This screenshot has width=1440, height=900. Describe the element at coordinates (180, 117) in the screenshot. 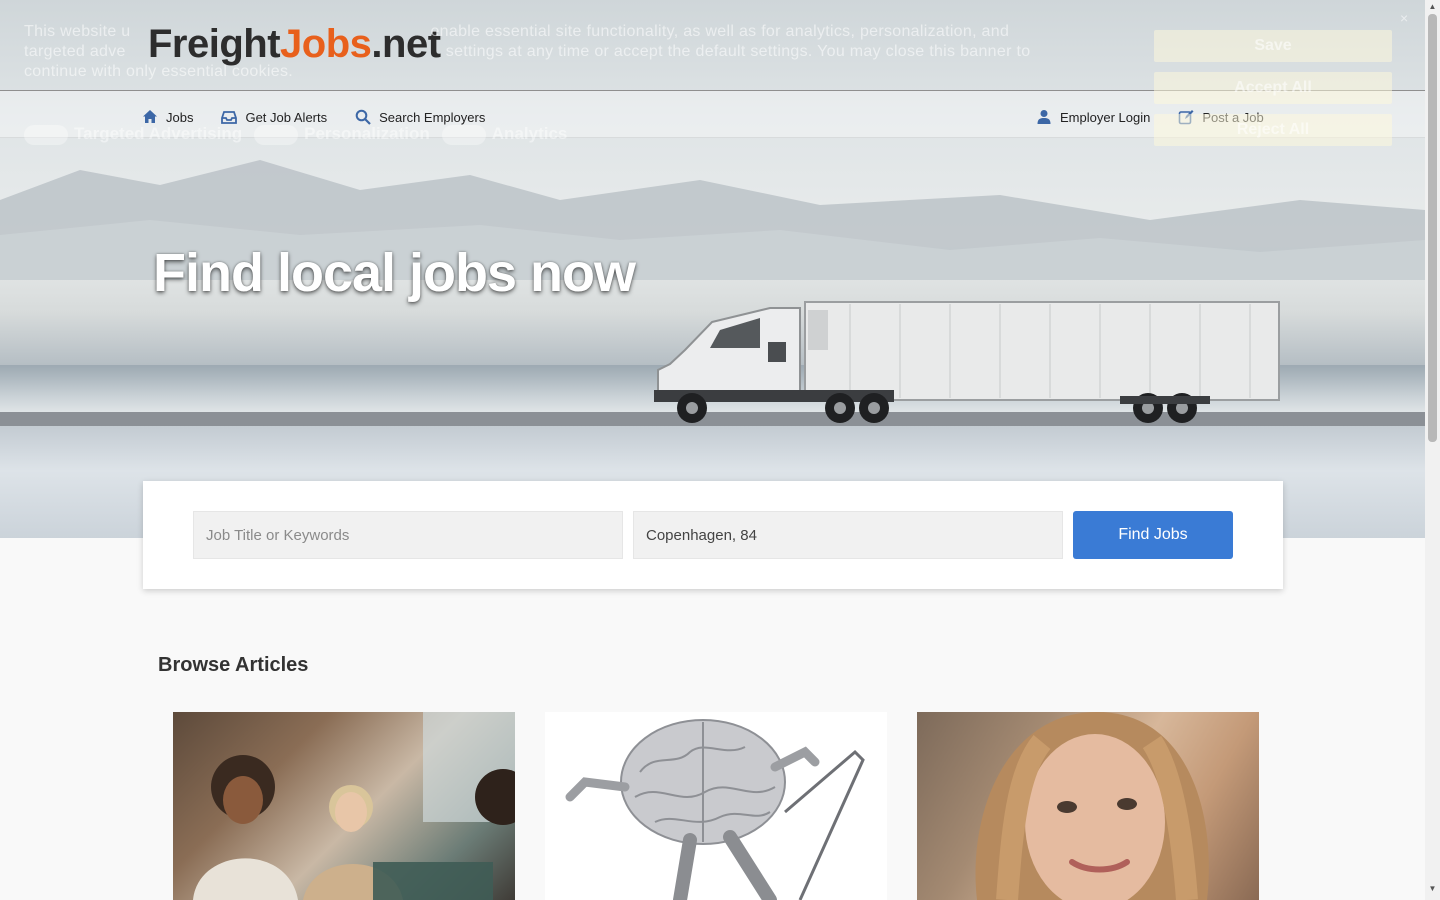

I see `nav-label-jobs: Jobs` at that location.